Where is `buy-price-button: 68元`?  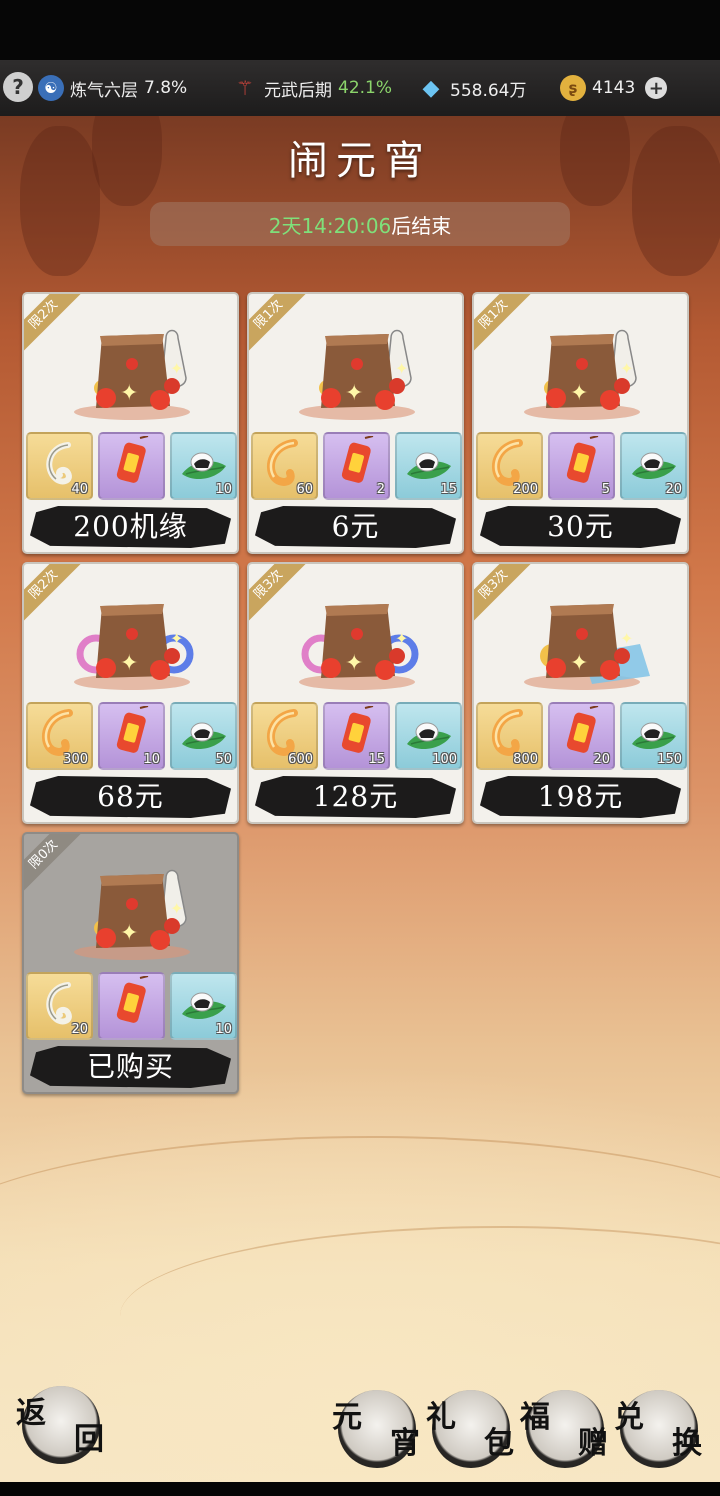
buy-price-button: 68元 is located at coordinates (130, 797).